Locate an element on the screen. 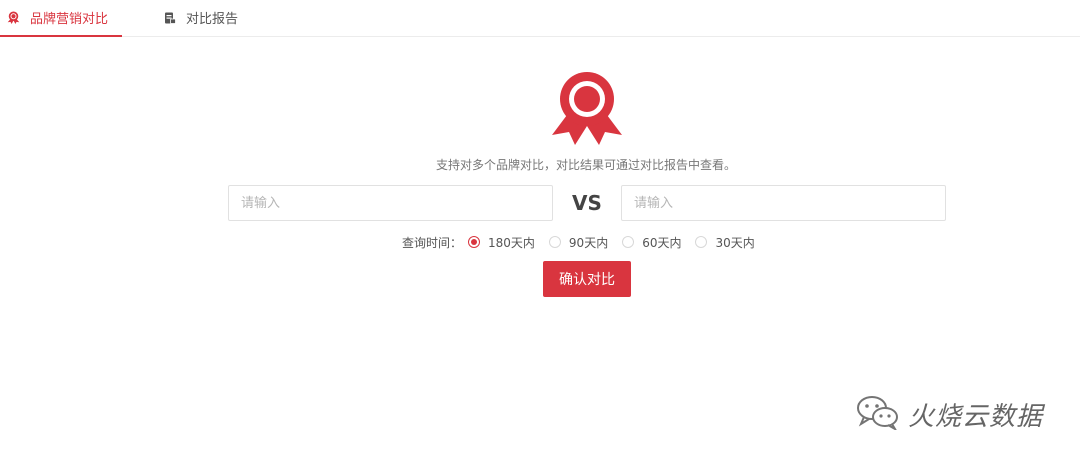 The height and width of the screenshot is (462, 1080). wechat-icon is located at coordinates (878, 414).